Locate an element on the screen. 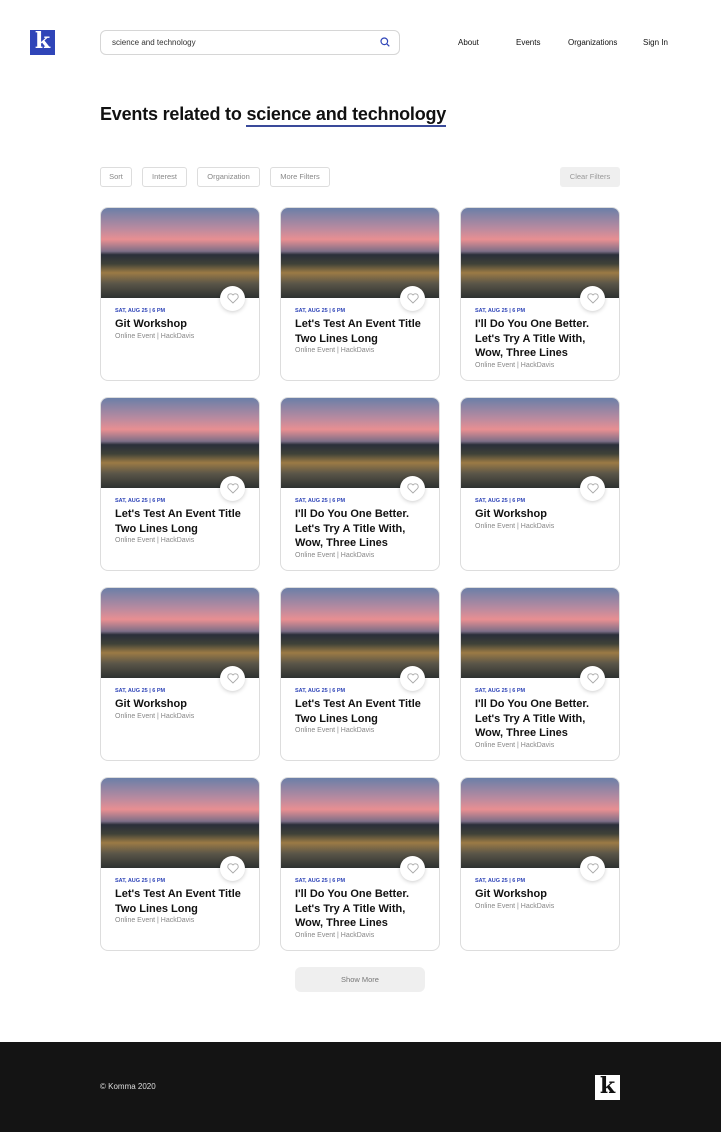  title-prefix: Events related to is located at coordinates (173, 114).